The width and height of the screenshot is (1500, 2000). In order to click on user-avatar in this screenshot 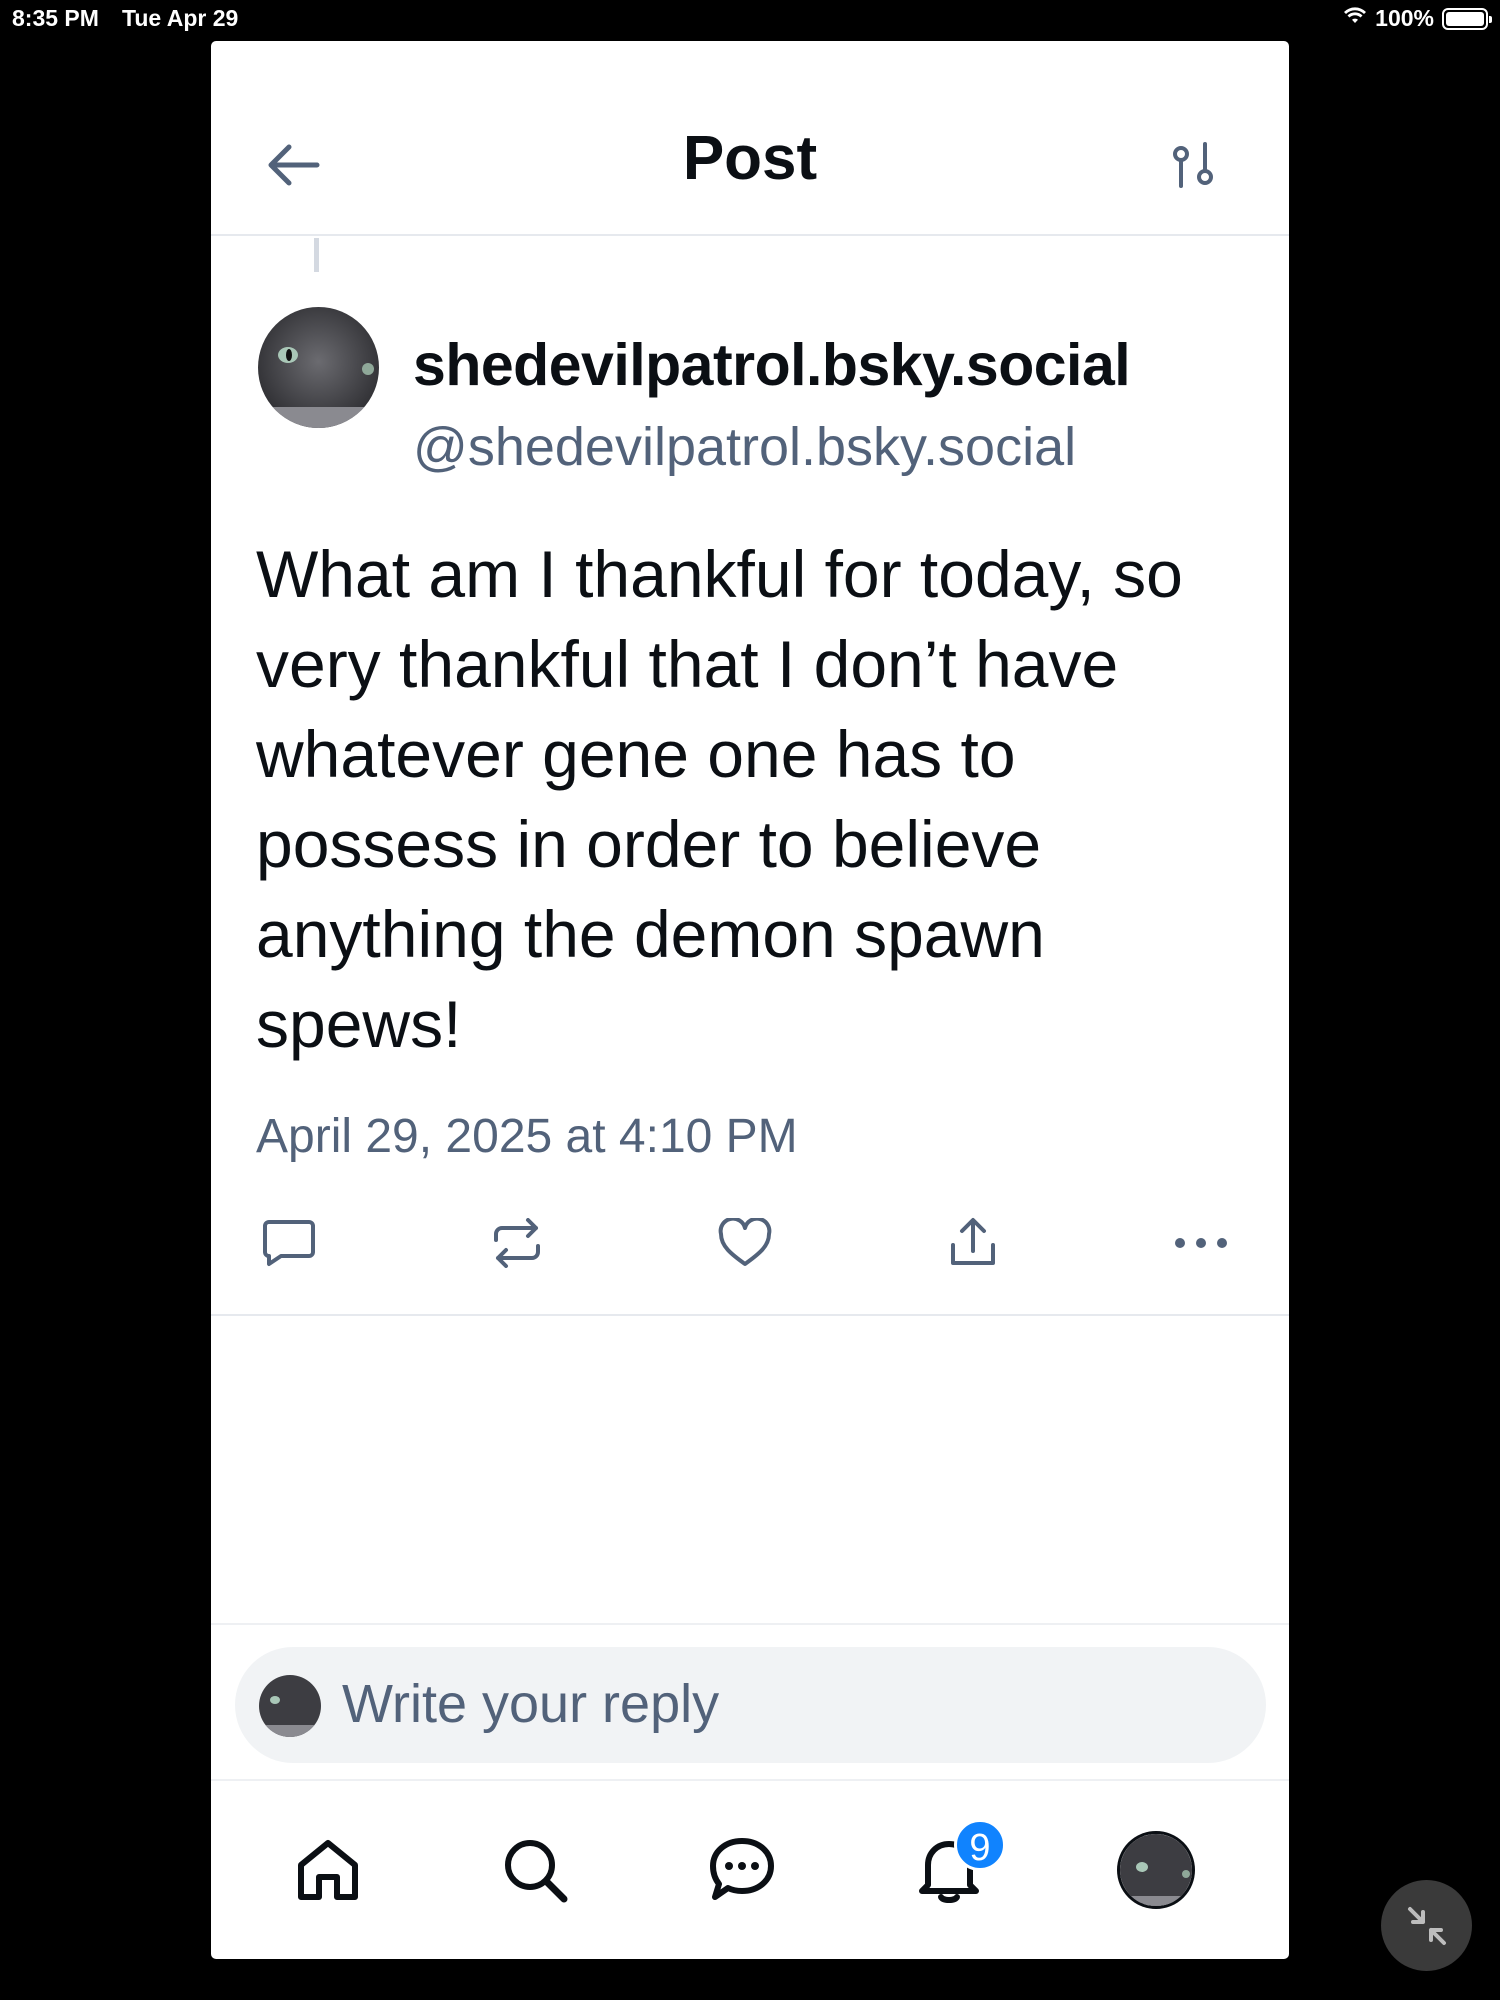, I will do `click(290, 1706)`.